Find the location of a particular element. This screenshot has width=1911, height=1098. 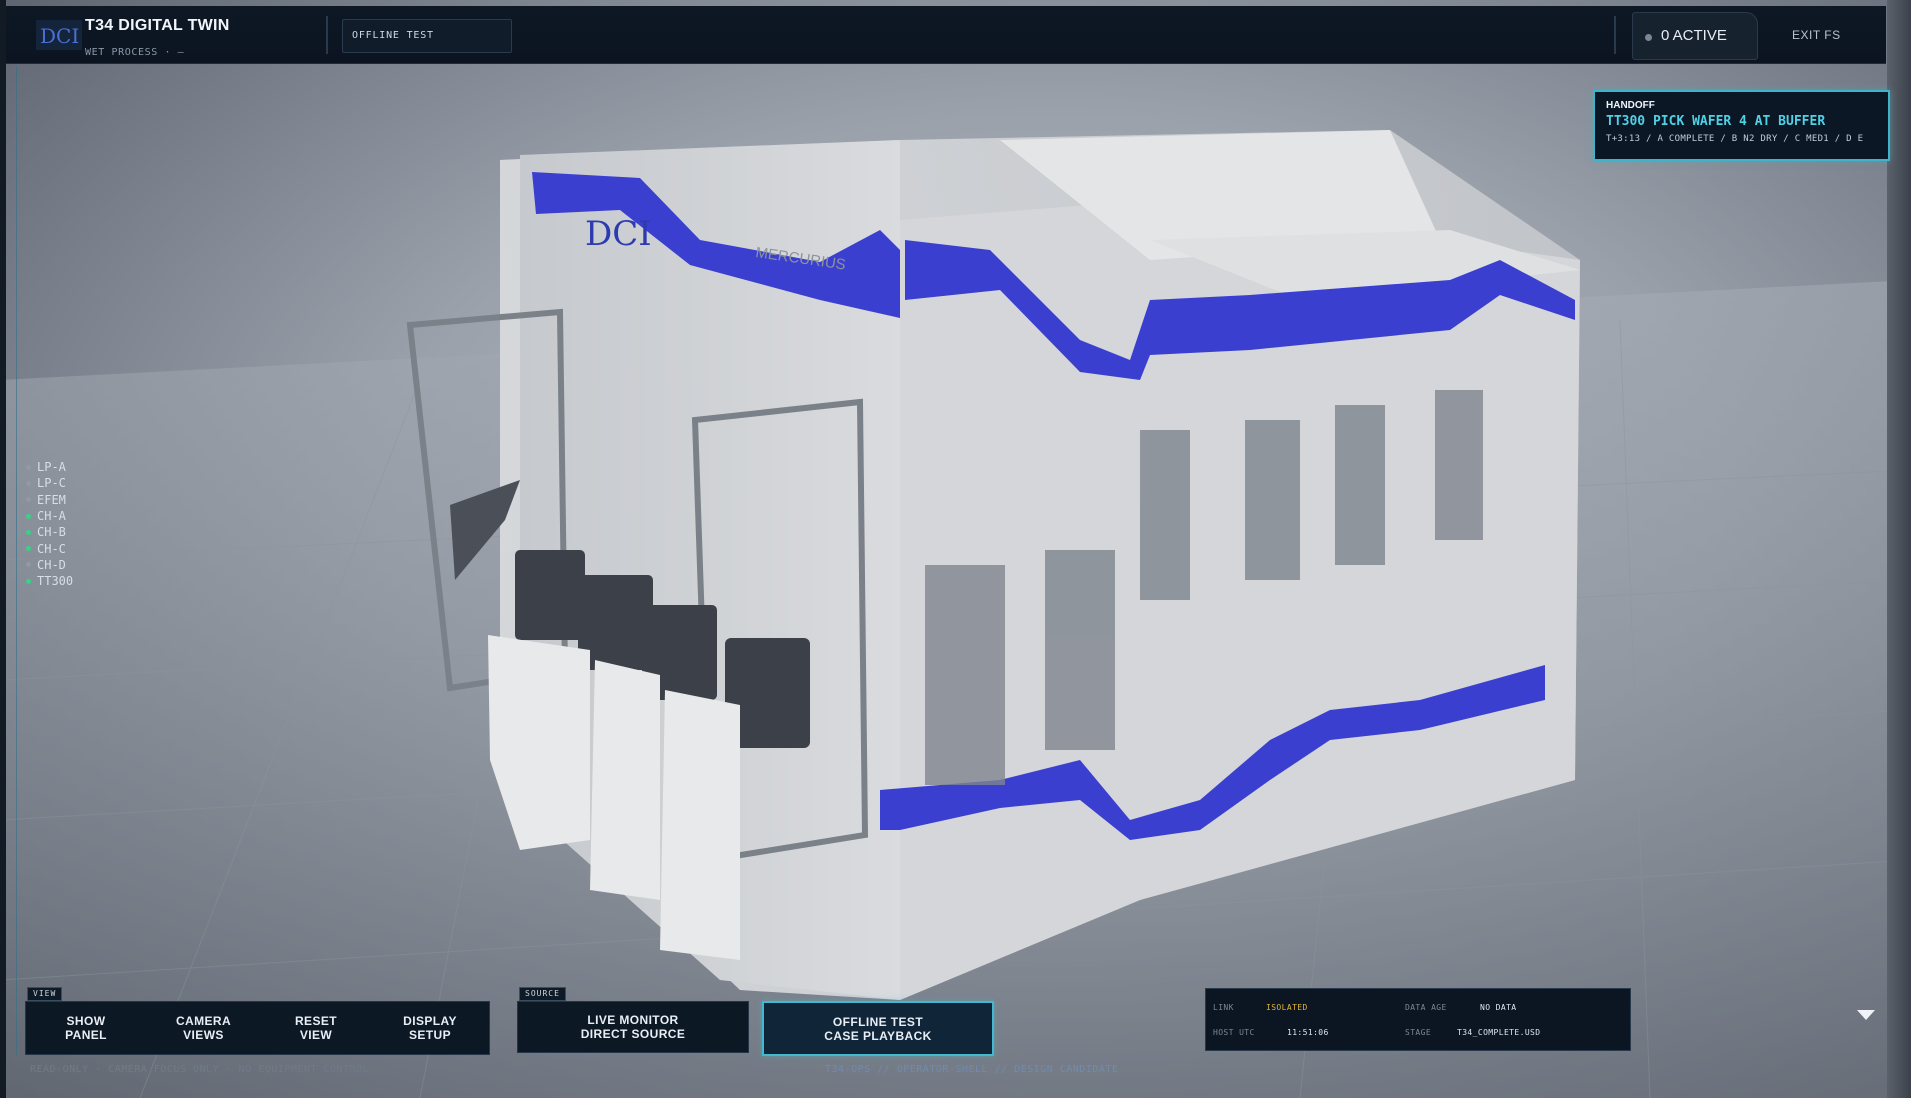

legend-item-label: CH-A is located at coordinates (51, 516).